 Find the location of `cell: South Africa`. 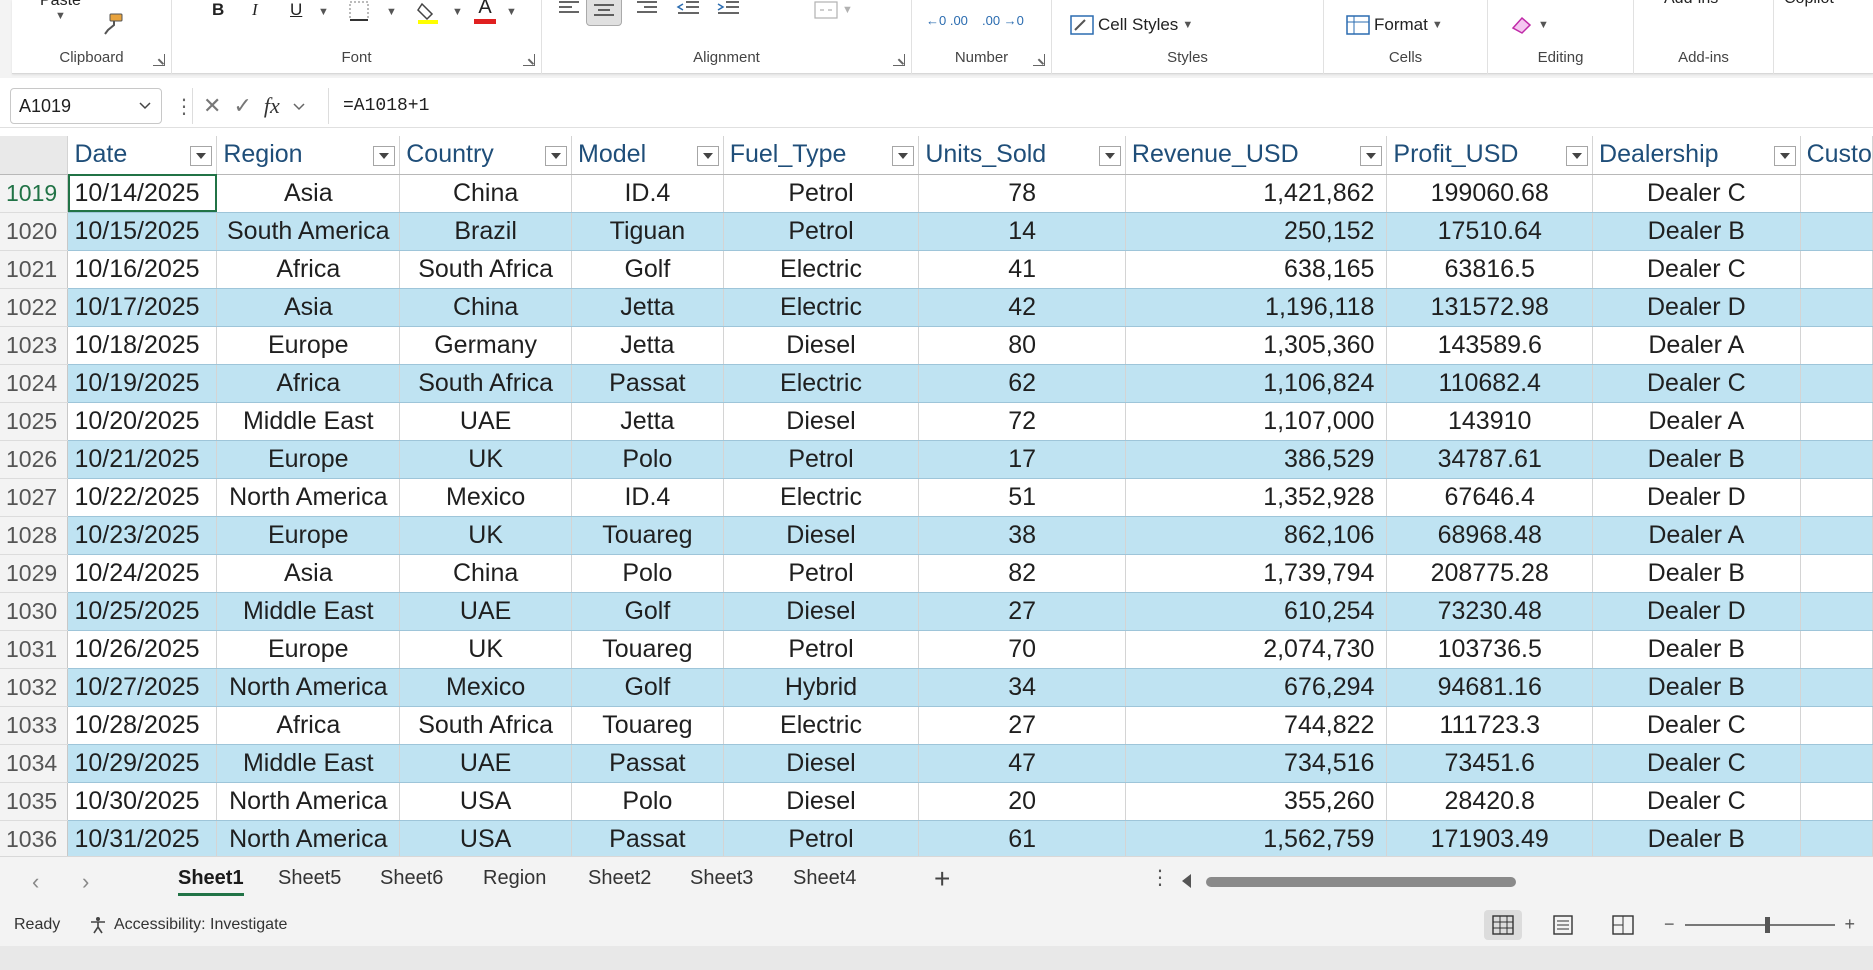

cell: South Africa is located at coordinates (486, 725).